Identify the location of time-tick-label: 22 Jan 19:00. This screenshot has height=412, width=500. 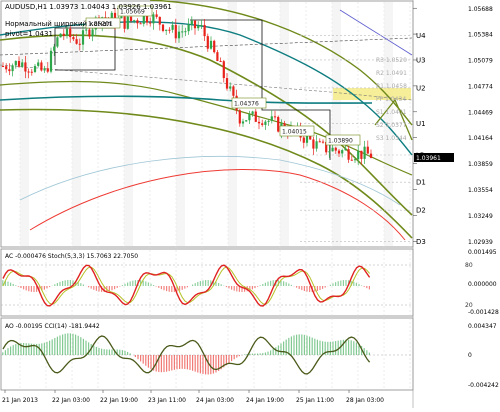
(119, 400).